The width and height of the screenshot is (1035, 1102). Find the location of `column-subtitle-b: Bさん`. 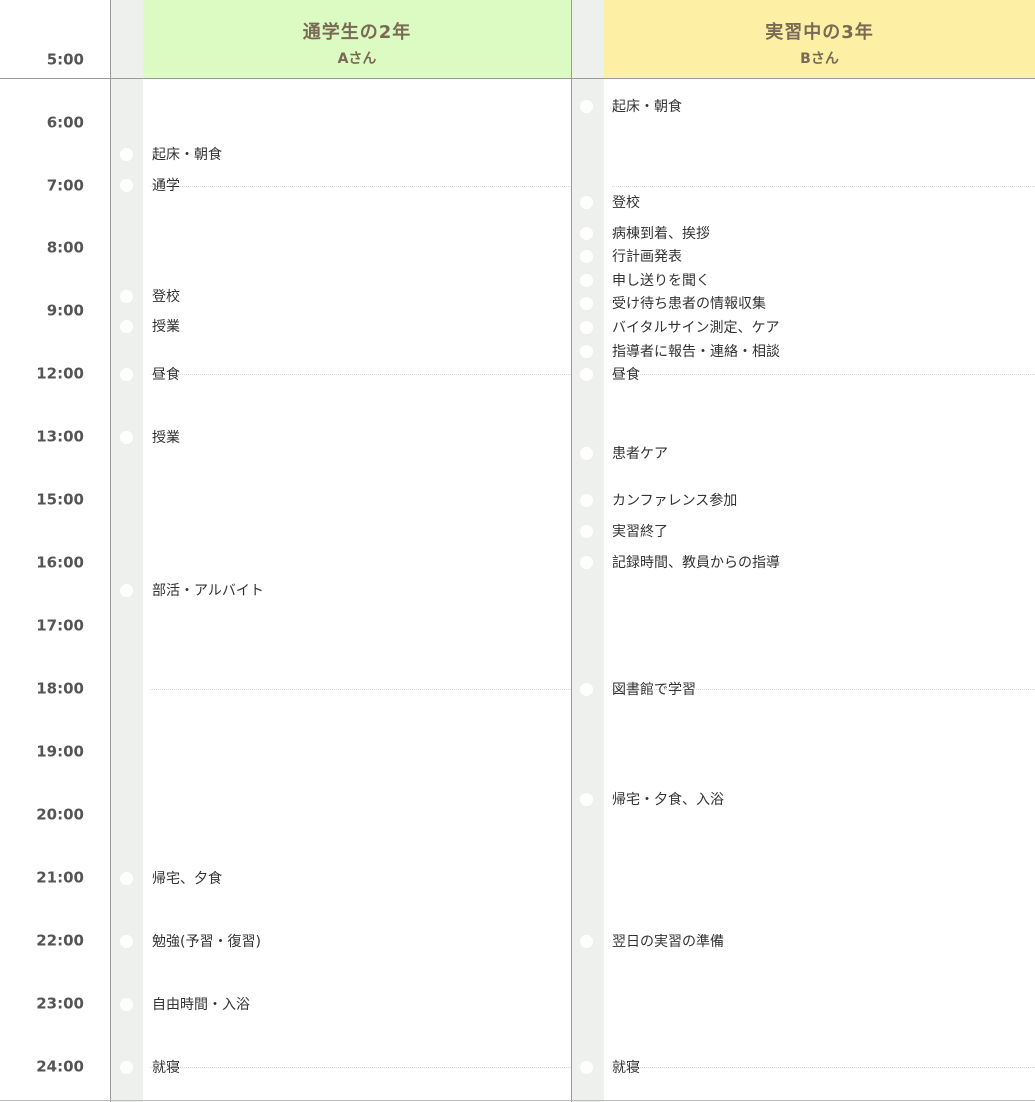

column-subtitle-b: Bさん is located at coordinates (819, 59).